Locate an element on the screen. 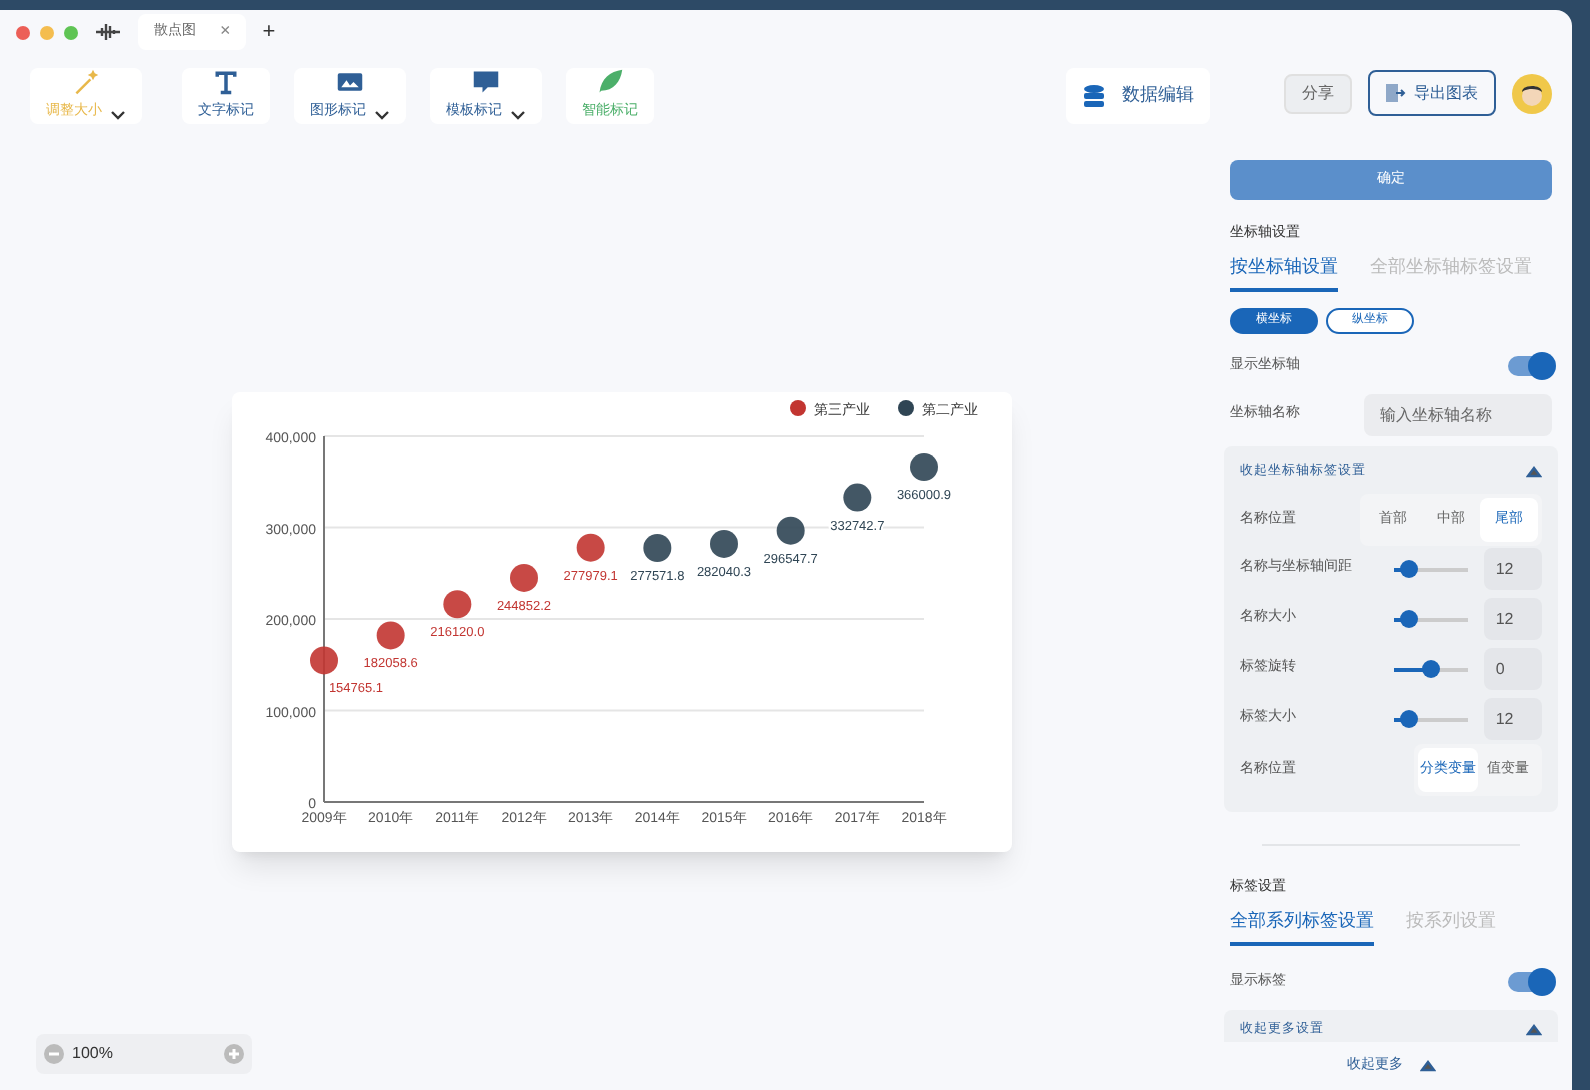 This screenshot has height=1090, width=1590. tab: 按坐标轴设置 is located at coordinates (1284, 272).